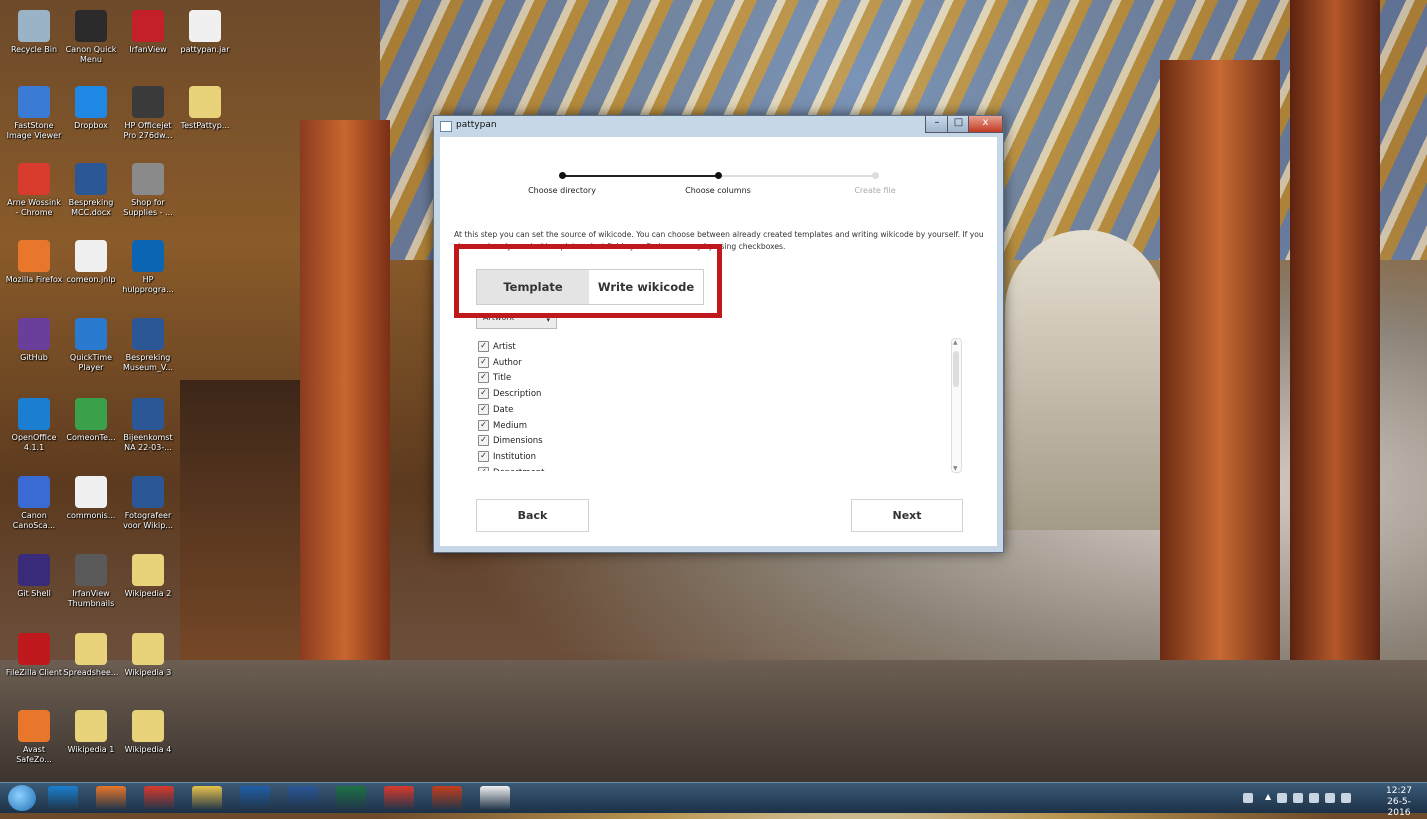 The height and width of the screenshot is (819, 1427). What do you see at coordinates (34, 655) in the screenshot?
I see `desktop-icon: FileZilla Client` at bounding box center [34, 655].